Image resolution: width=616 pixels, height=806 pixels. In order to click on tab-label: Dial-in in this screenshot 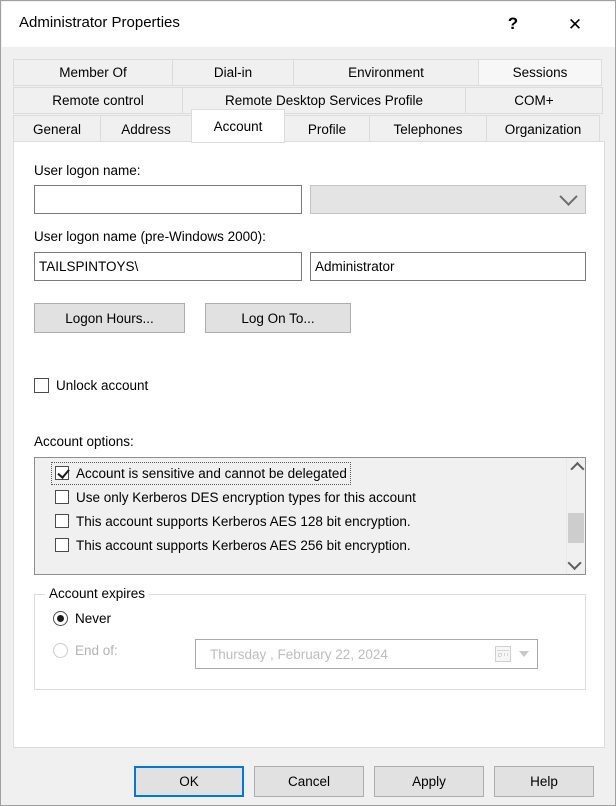, I will do `click(233, 72)`.